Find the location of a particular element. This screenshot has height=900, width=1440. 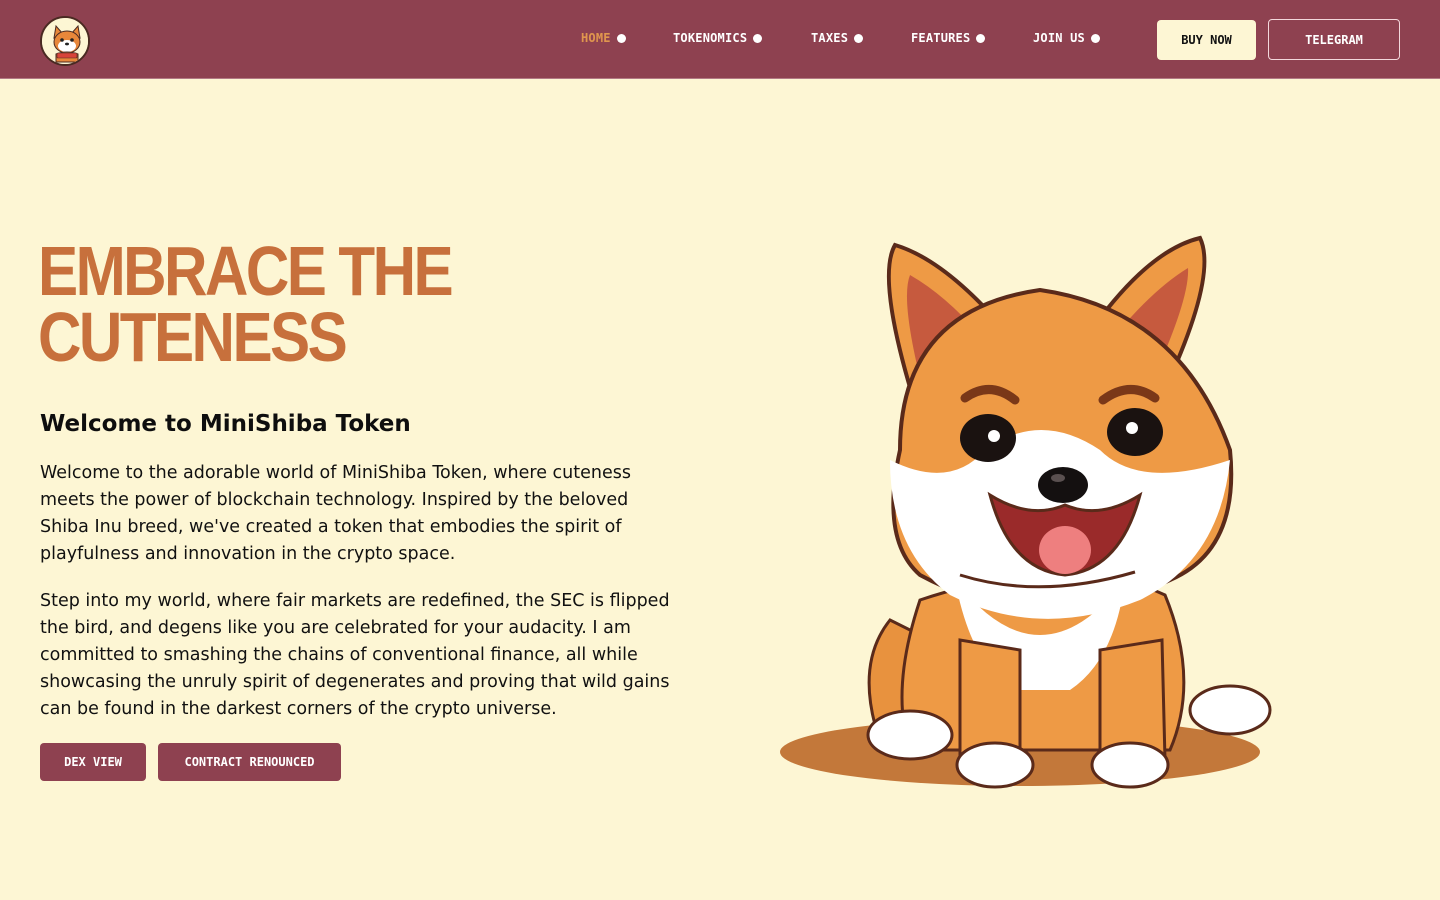

nav-item-join-us: JOIN US is located at coordinates (1066, 38).